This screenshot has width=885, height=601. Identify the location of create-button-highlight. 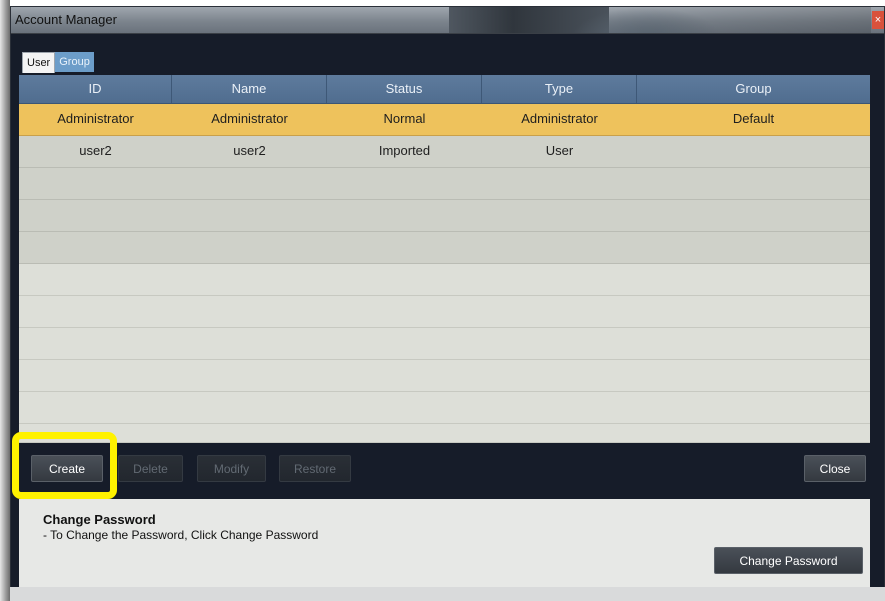
(64, 465).